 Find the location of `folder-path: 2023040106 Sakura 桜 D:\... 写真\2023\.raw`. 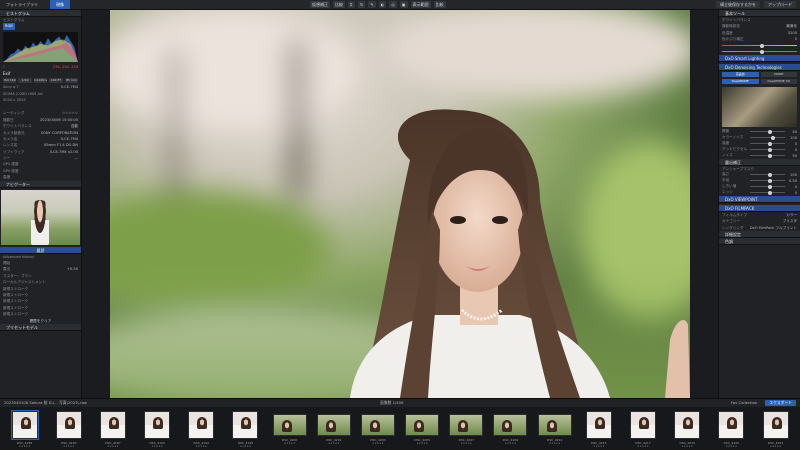

folder-path: 2023040106 Sakura 桜 D:\... 写真\2023\.raw is located at coordinates (45, 403).